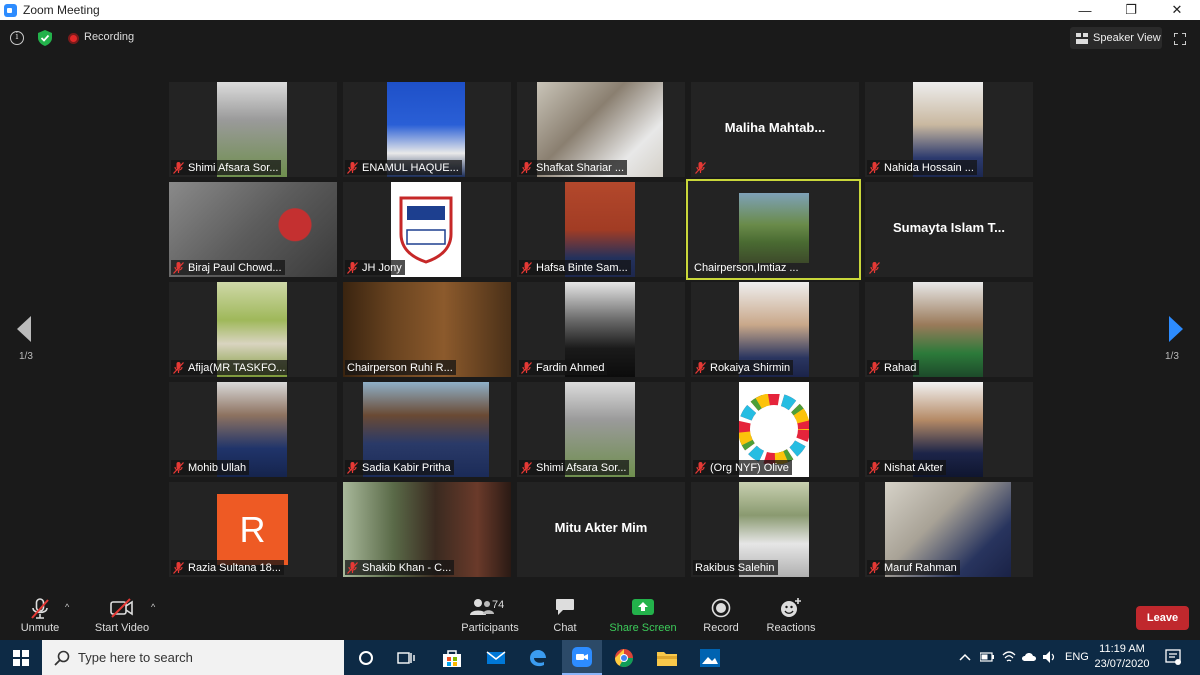  Describe the element at coordinates (1077, 657) in the screenshot. I see `input-language-indicator: ENG` at that location.